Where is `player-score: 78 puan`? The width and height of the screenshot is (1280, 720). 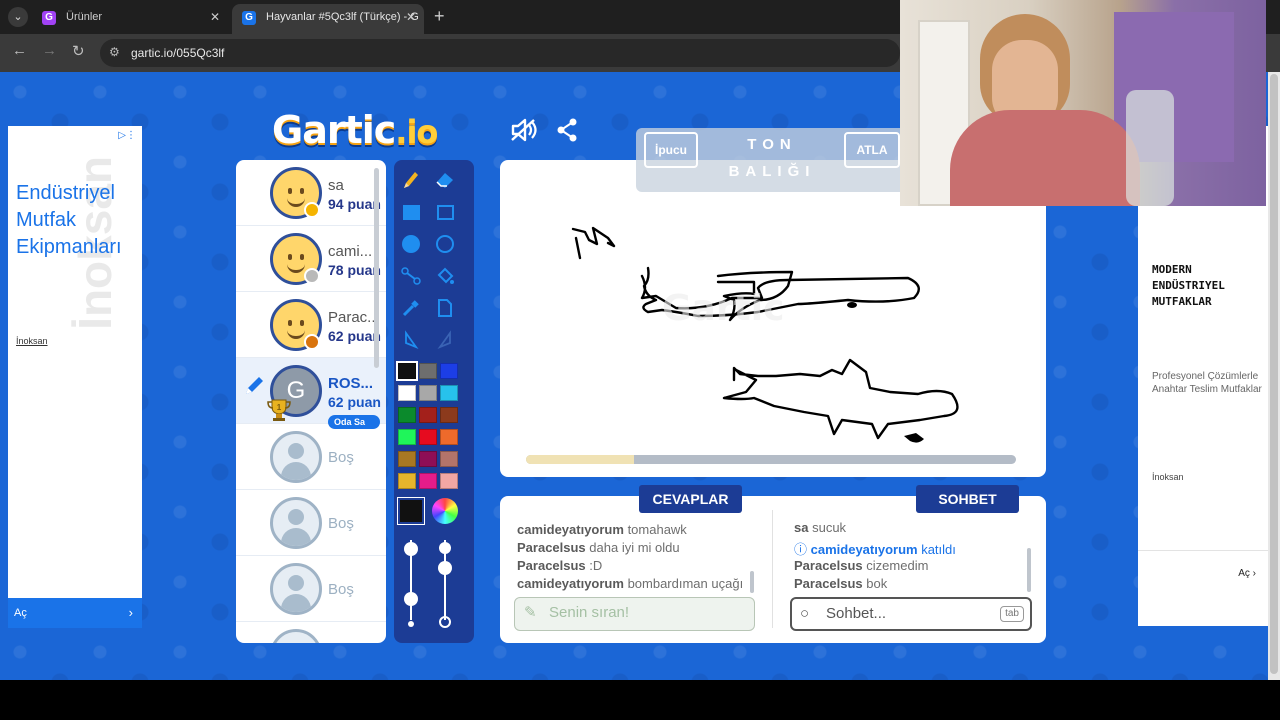
player-score: 78 puan is located at coordinates (354, 270).